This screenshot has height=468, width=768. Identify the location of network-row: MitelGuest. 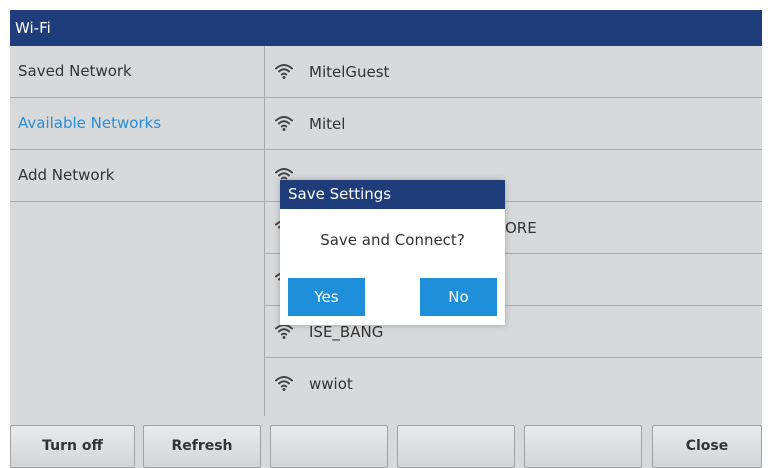
(513, 72).